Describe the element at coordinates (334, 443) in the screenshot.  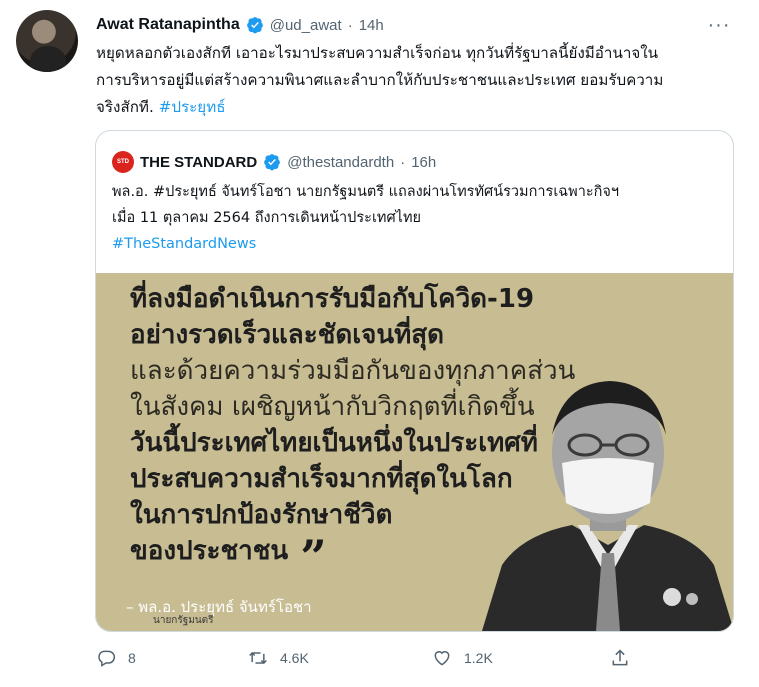
I see `image-text-line: วันนี้ประเทศไทยเป็นหนึ่งในประเทศที่` at that location.